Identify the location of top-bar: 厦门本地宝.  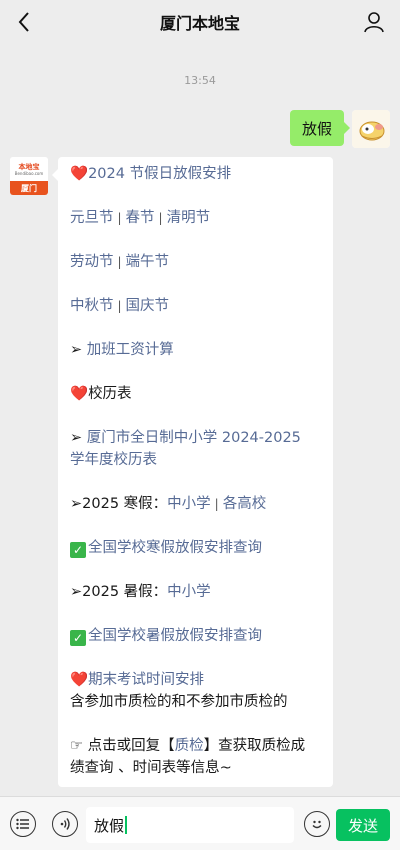
(200, 22).